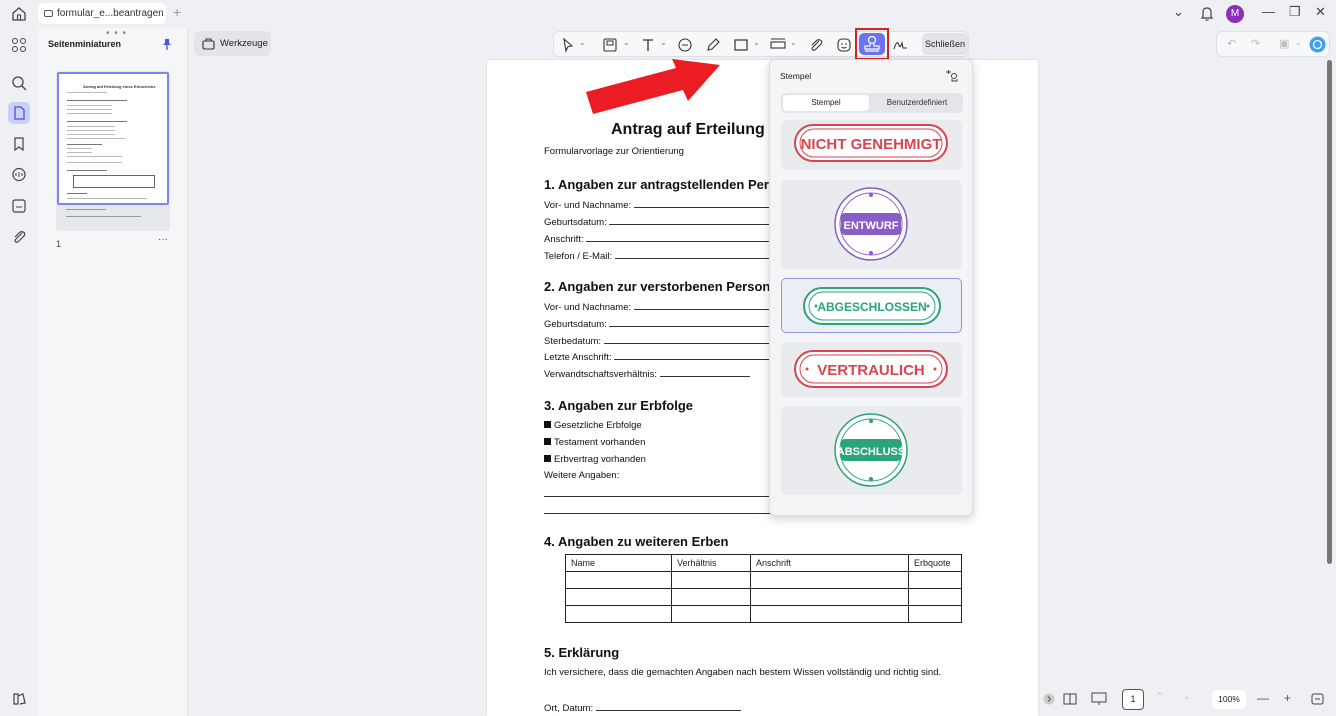 The width and height of the screenshot is (1336, 716). Describe the element at coordinates (761, 44) in the screenshot. I see `annotation-toolbar: ⌄ ⌄ ⌄ ⌄ ⌄` at that location.